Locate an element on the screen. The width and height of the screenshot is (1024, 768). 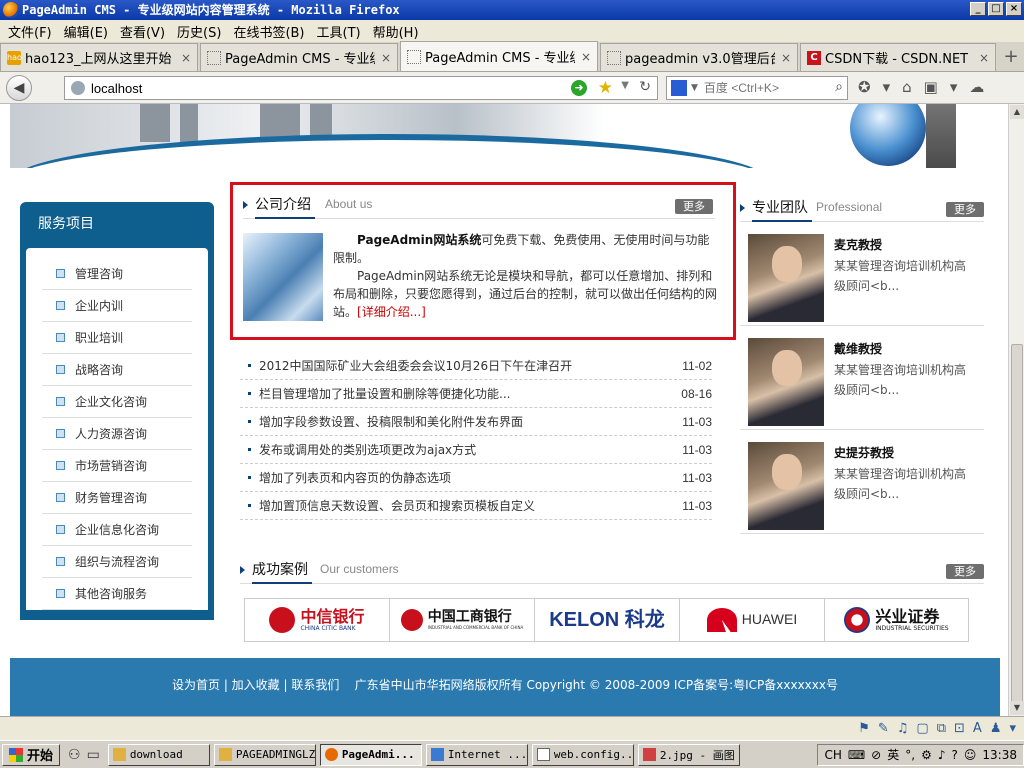
network-icon: ⚇ is located at coordinates (74, 755).